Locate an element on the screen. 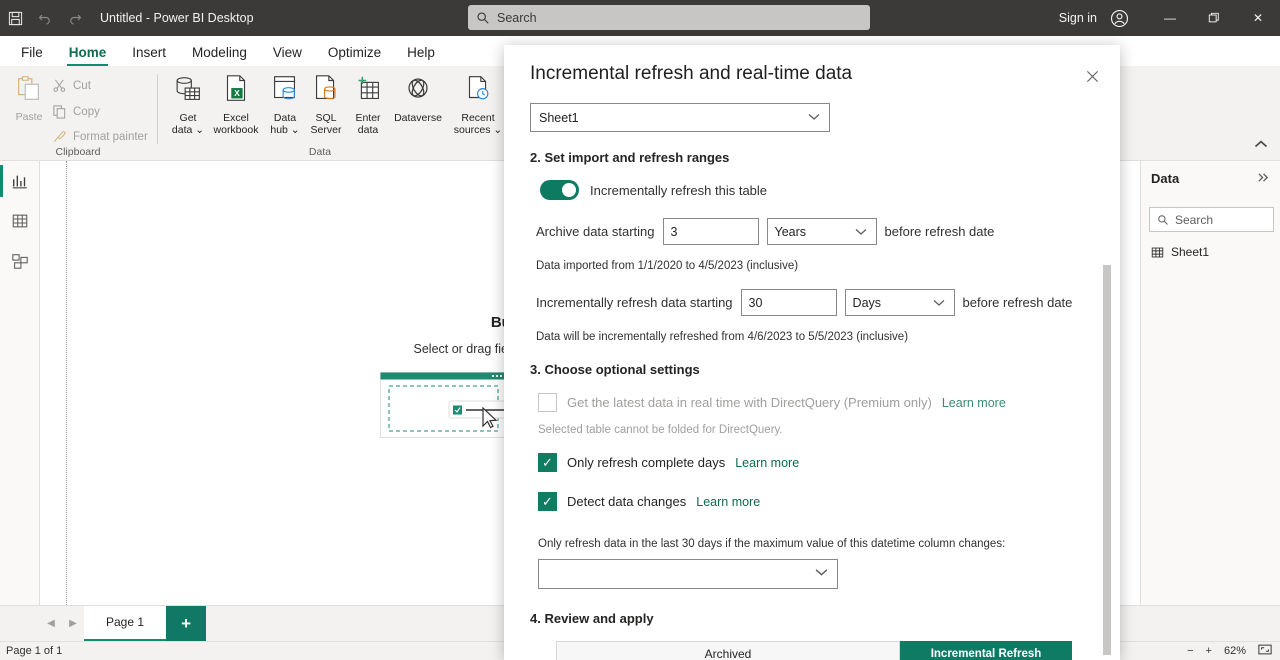 The height and width of the screenshot is (660, 1280). bar-segment-incremental: Incremental Refresh is located at coordinates (986, 650).